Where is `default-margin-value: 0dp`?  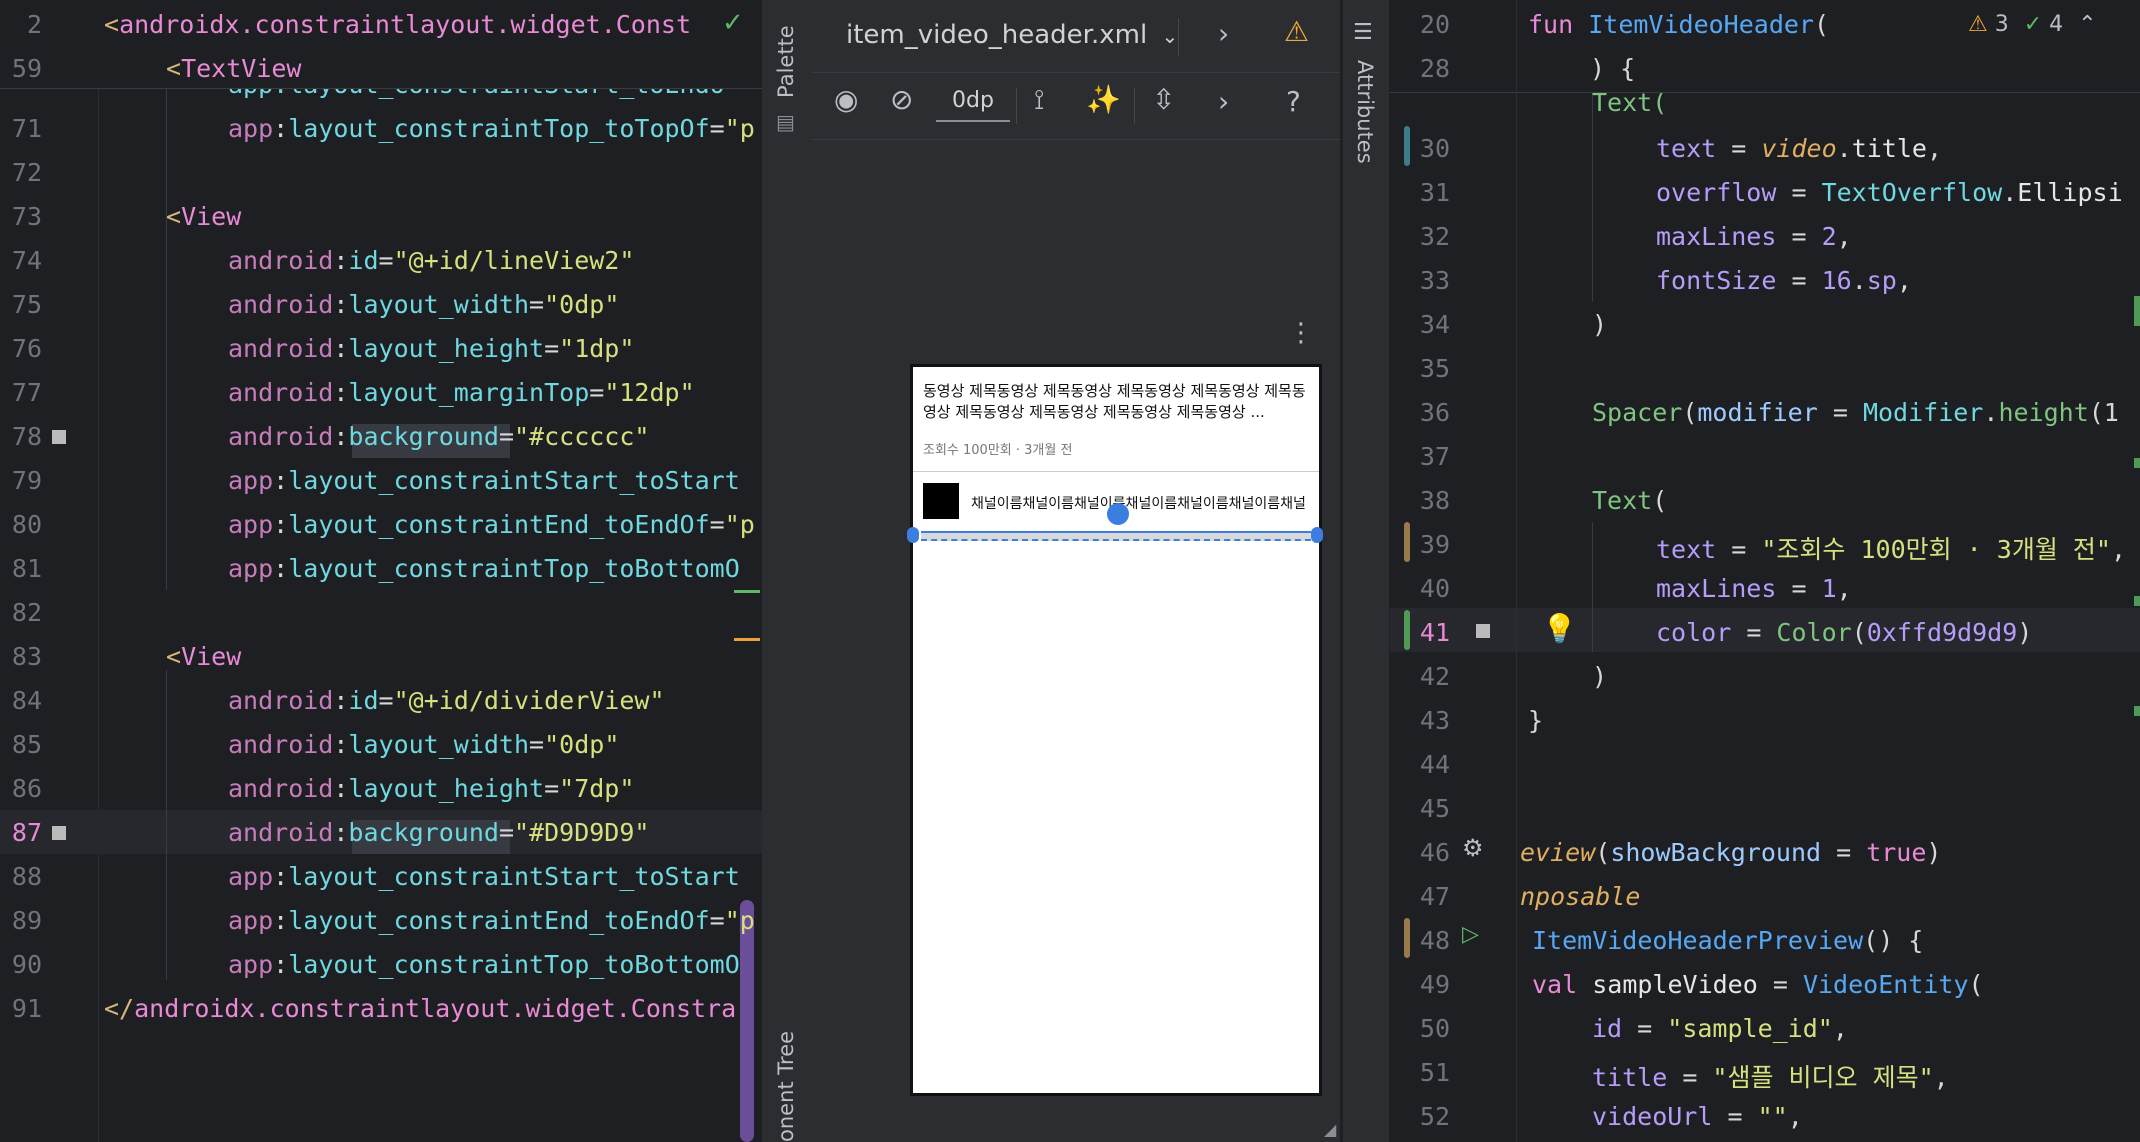 default-margin-value: 0dp is located at coordinates (973, 100).